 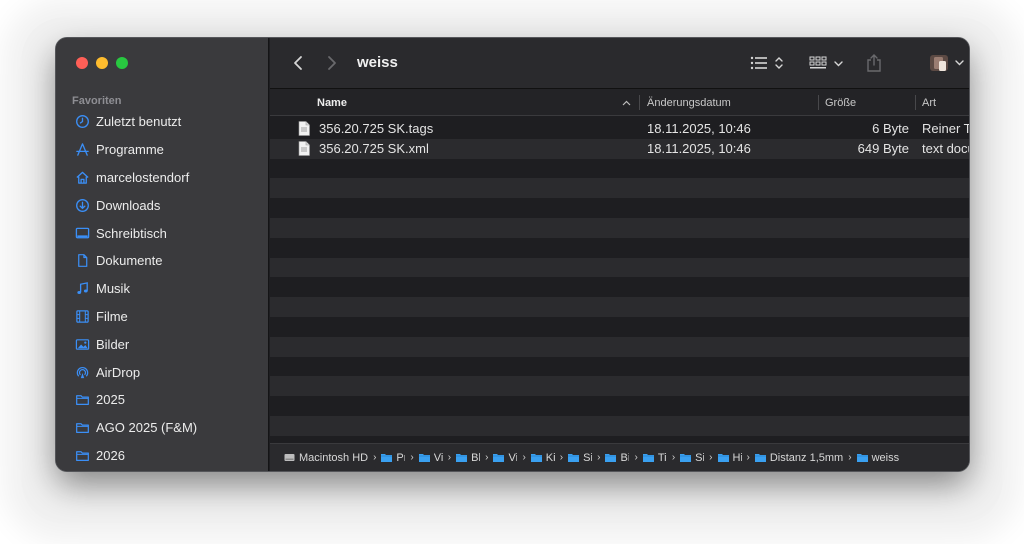 I want to click on chevron-right-icon, so click(x=332, y=63).